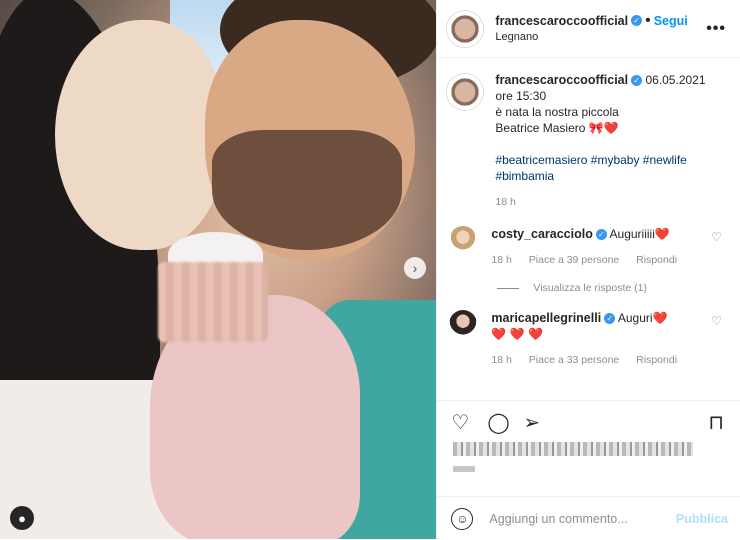  What do you see at coordinates (561, 21) in the screenshot?
I see `author-username: francescaroccoofficial` at bounding box center [561, 21].